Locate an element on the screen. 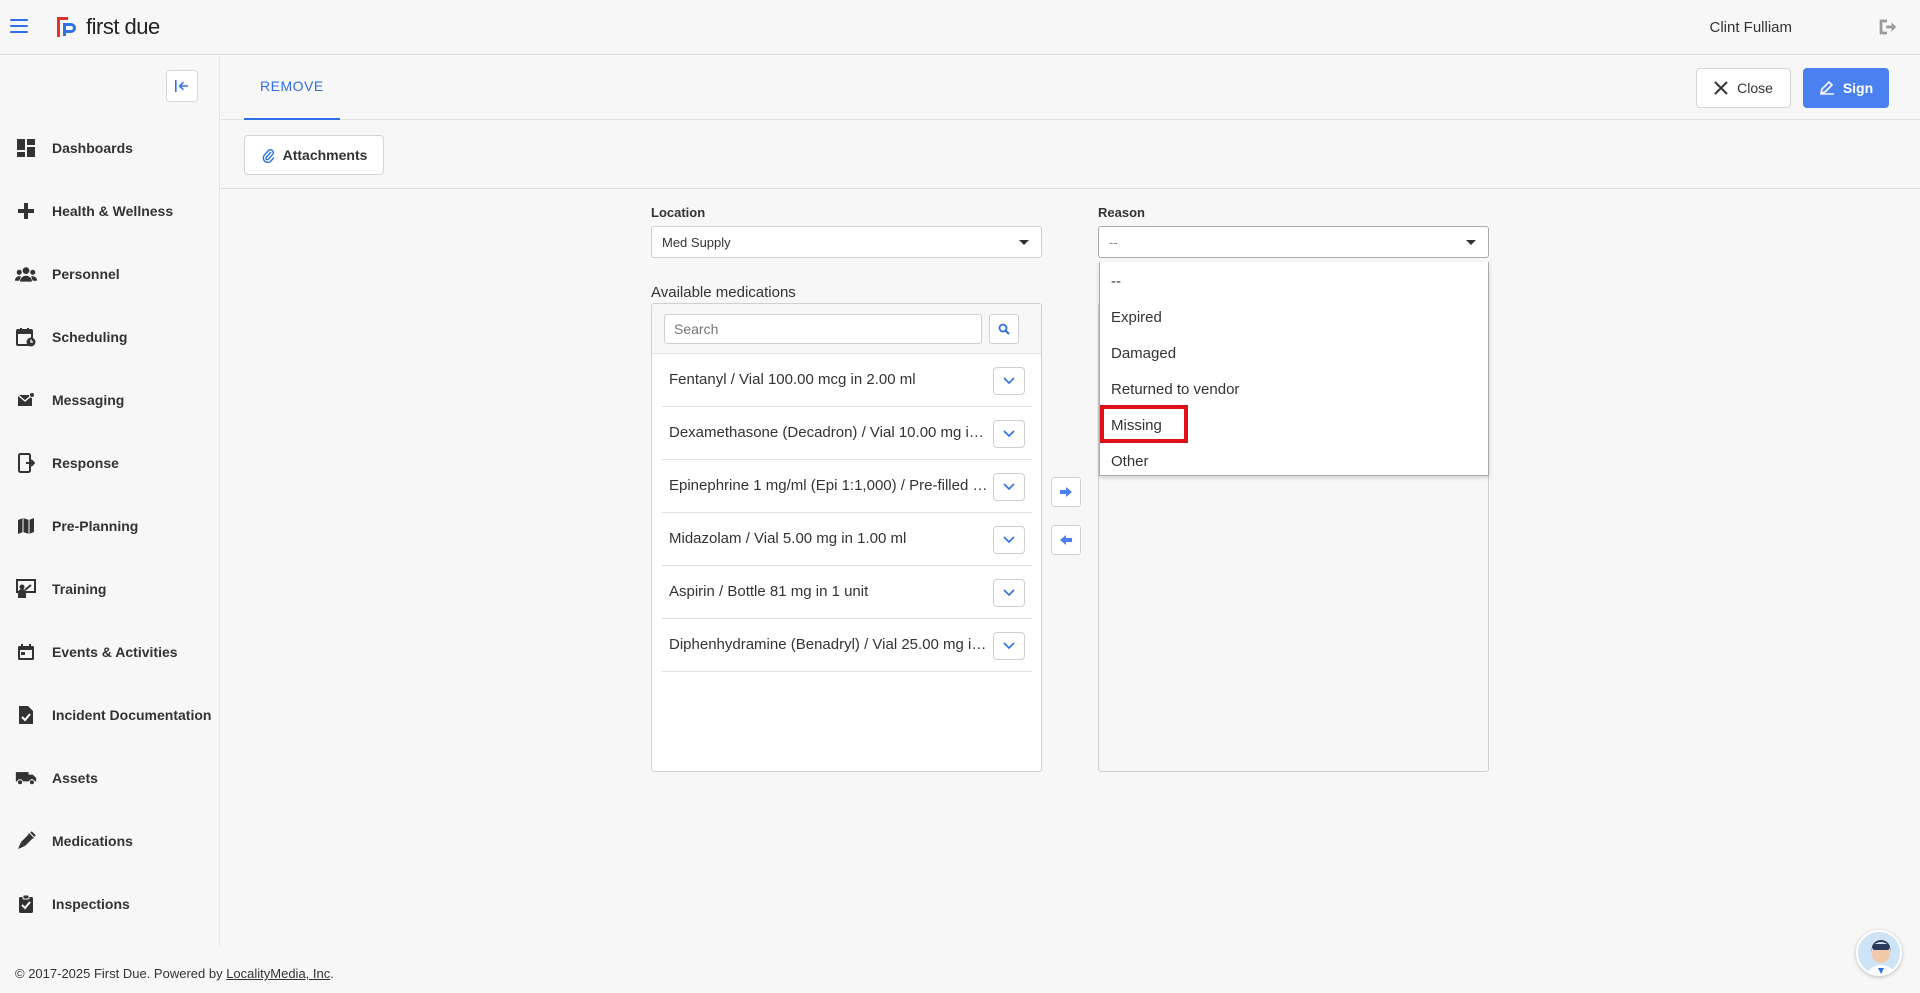 This screenshot has height=993, width=1920. medication-row: Midazolam / Vial 5.00 mg in 1.00 ml is located at coordinates (847, 539).